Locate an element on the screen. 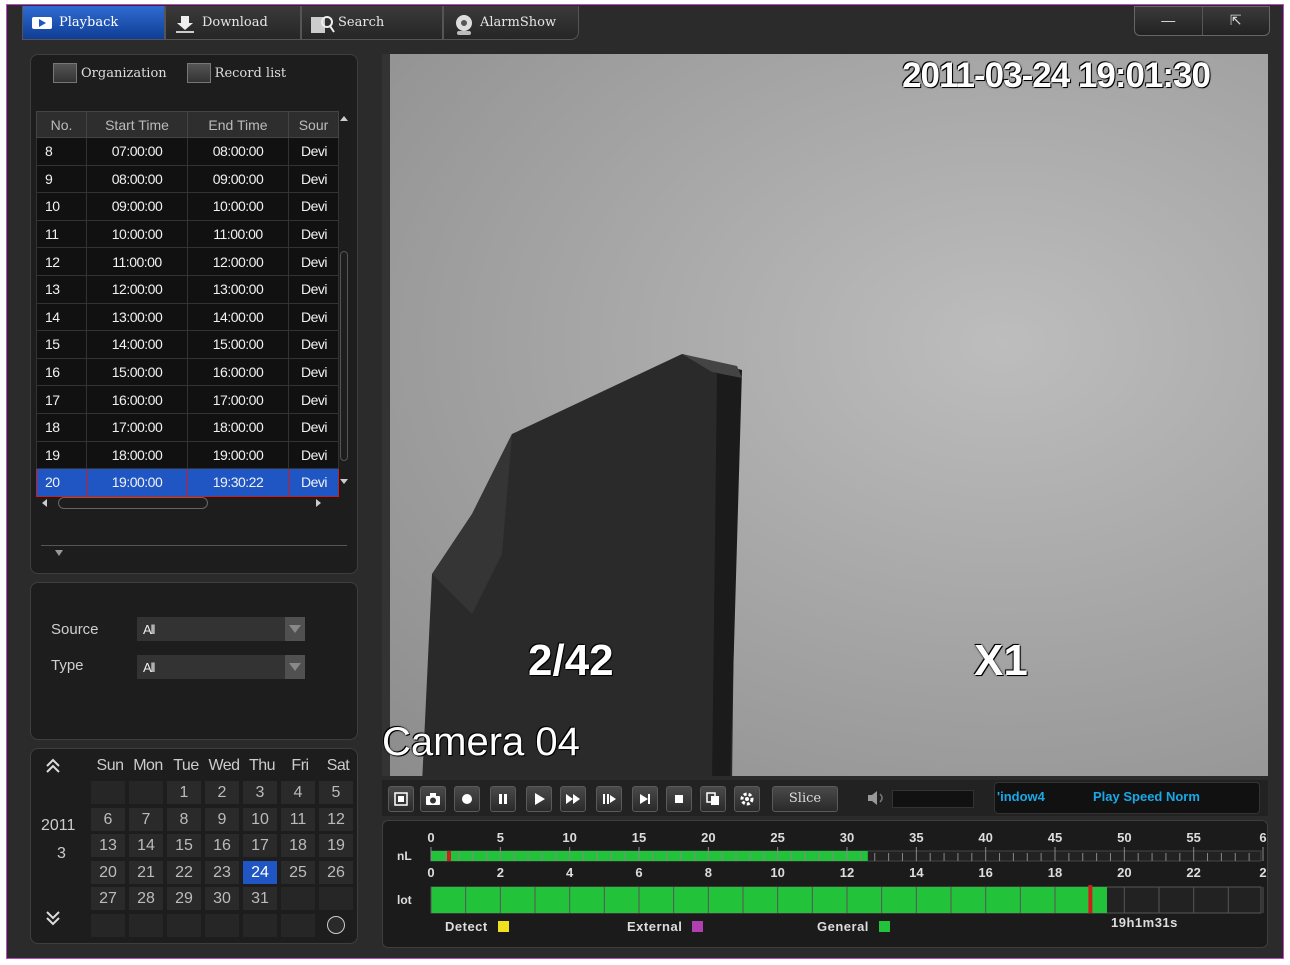 This screenshot has height=965, width=1290. calendar-day: 17 is located at coordinates (260, 845).